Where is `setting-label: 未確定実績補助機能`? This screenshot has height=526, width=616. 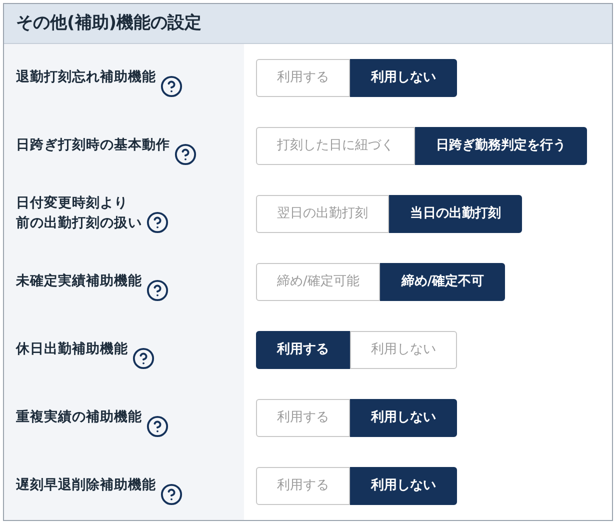 setting-label: 未確定実績補助機能 is located at coordinates (79, 282).